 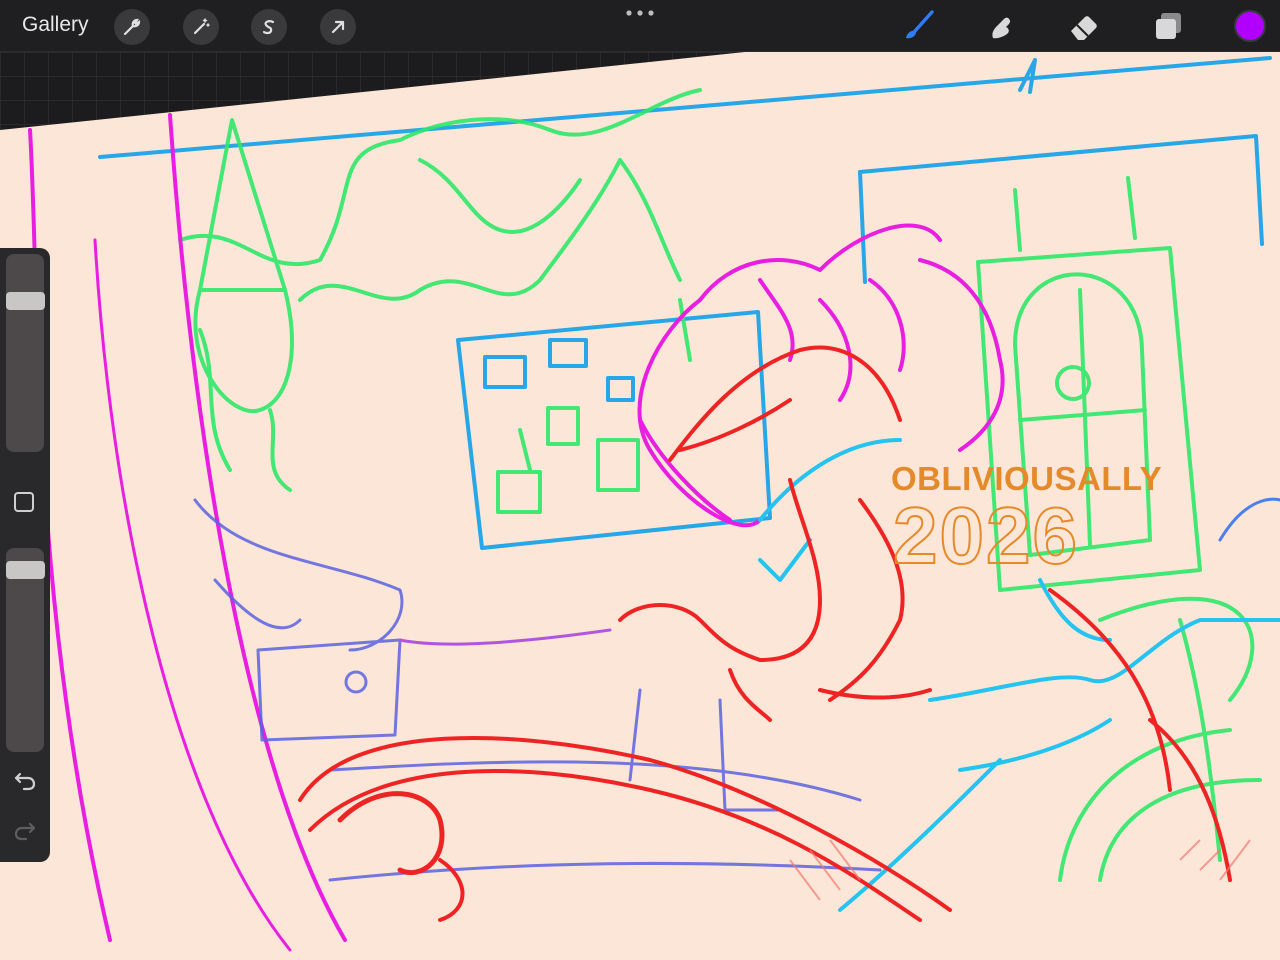 I want to click on transform-arrow-icon, so click(x=338, y=27).